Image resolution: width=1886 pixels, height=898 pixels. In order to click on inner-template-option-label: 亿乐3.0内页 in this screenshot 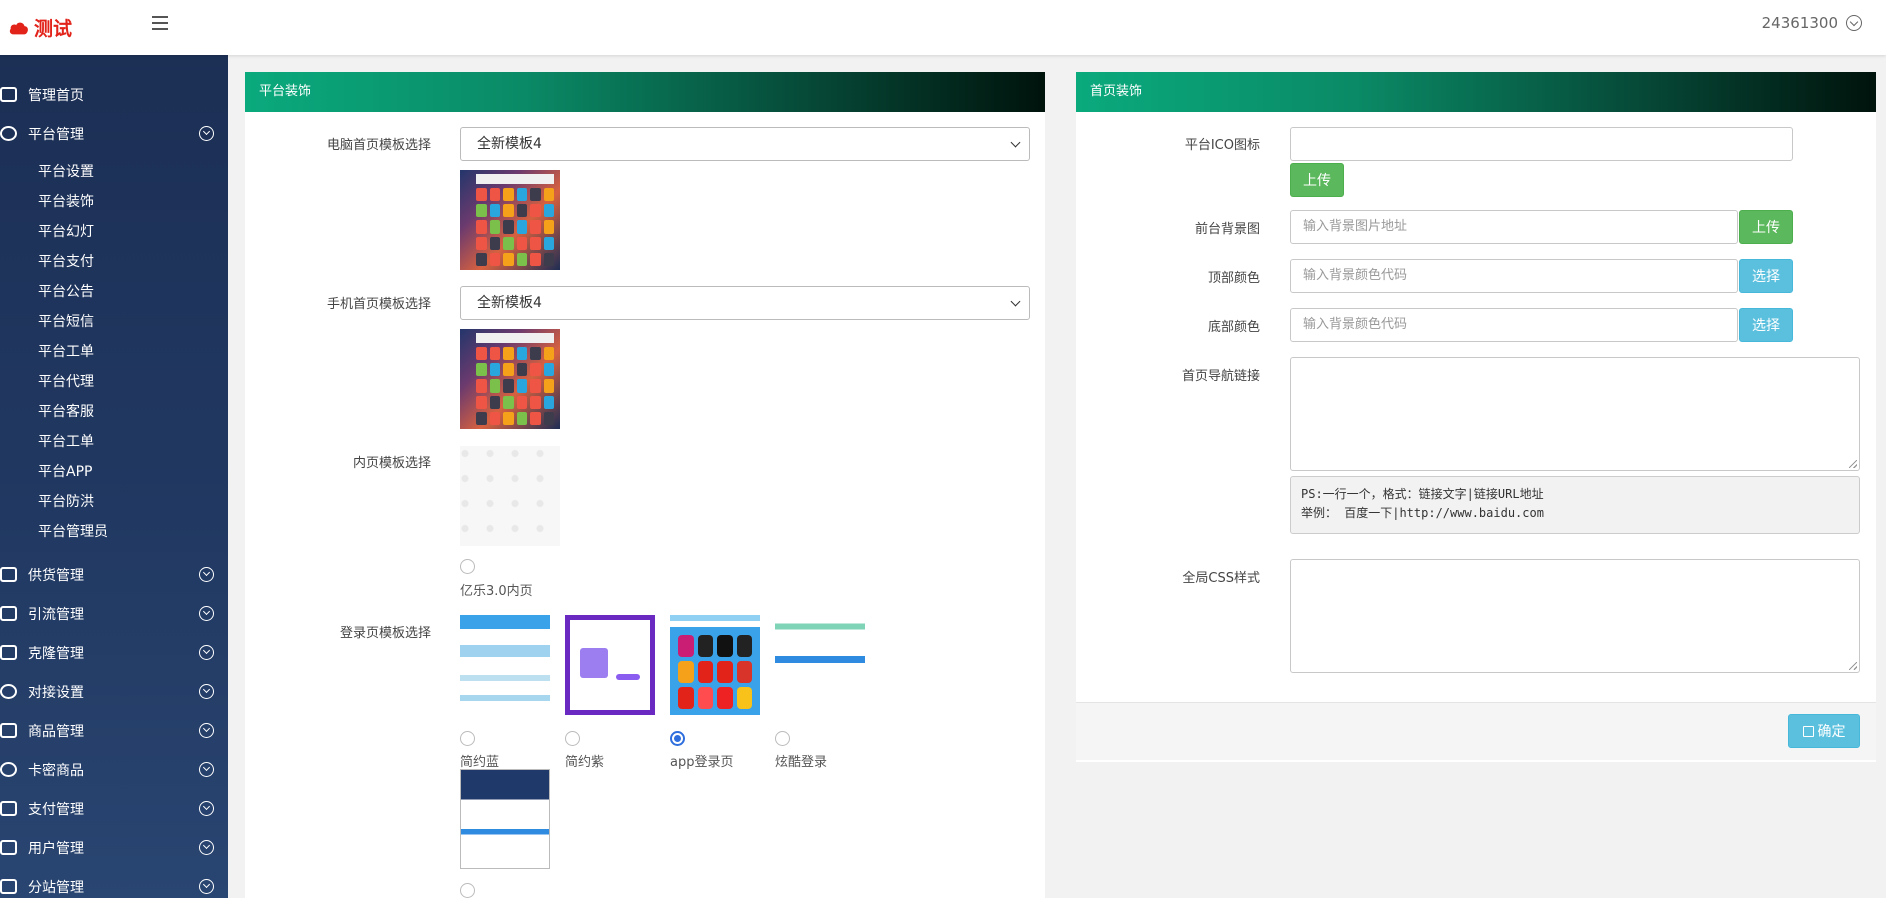, I will do `click(496, 591)`.